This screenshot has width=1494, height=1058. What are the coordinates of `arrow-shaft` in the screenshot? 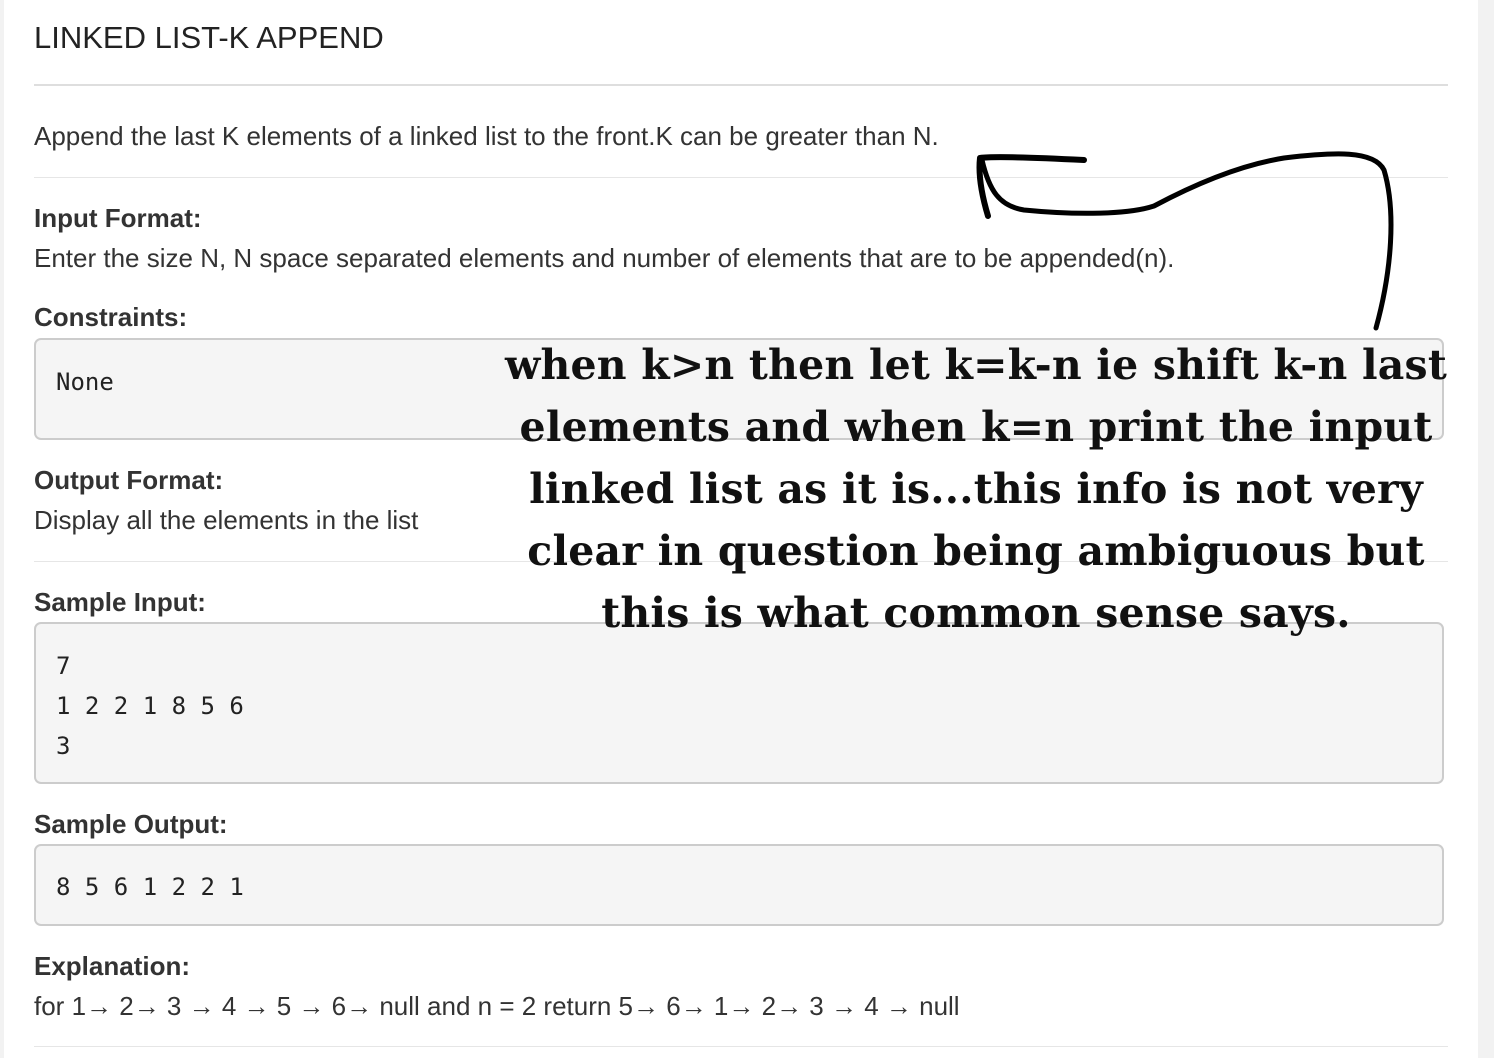 It's located at (1186, 241).